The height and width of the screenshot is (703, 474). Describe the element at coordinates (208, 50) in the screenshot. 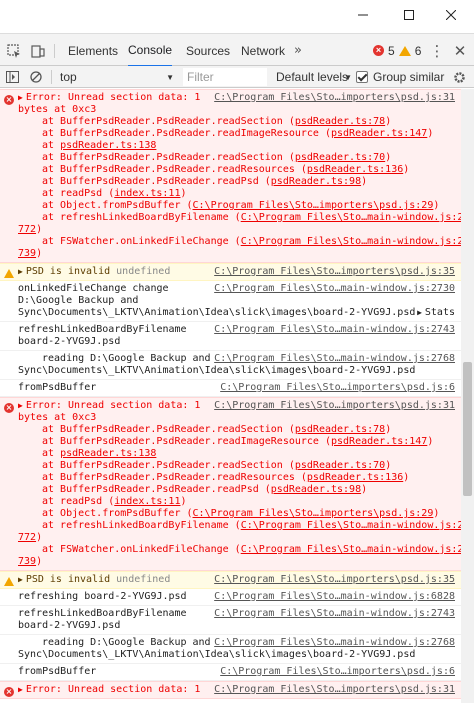

I see `tab-sources: Sources` at that location.